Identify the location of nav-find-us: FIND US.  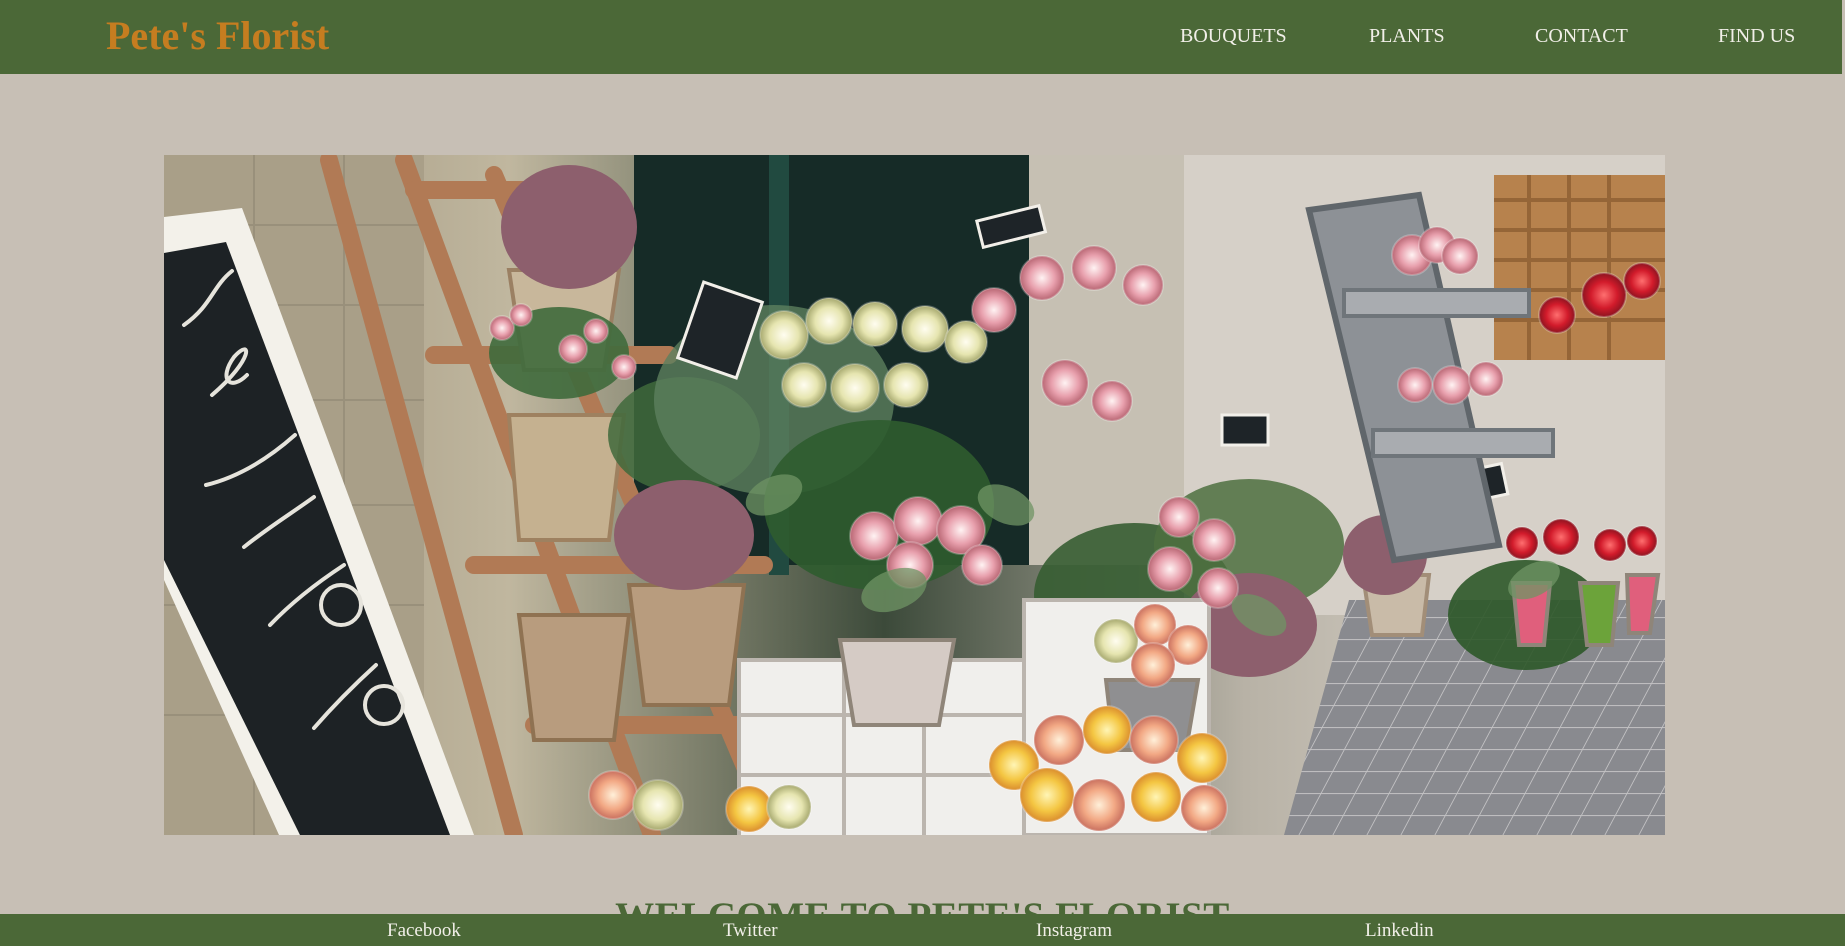
(1756, 36).